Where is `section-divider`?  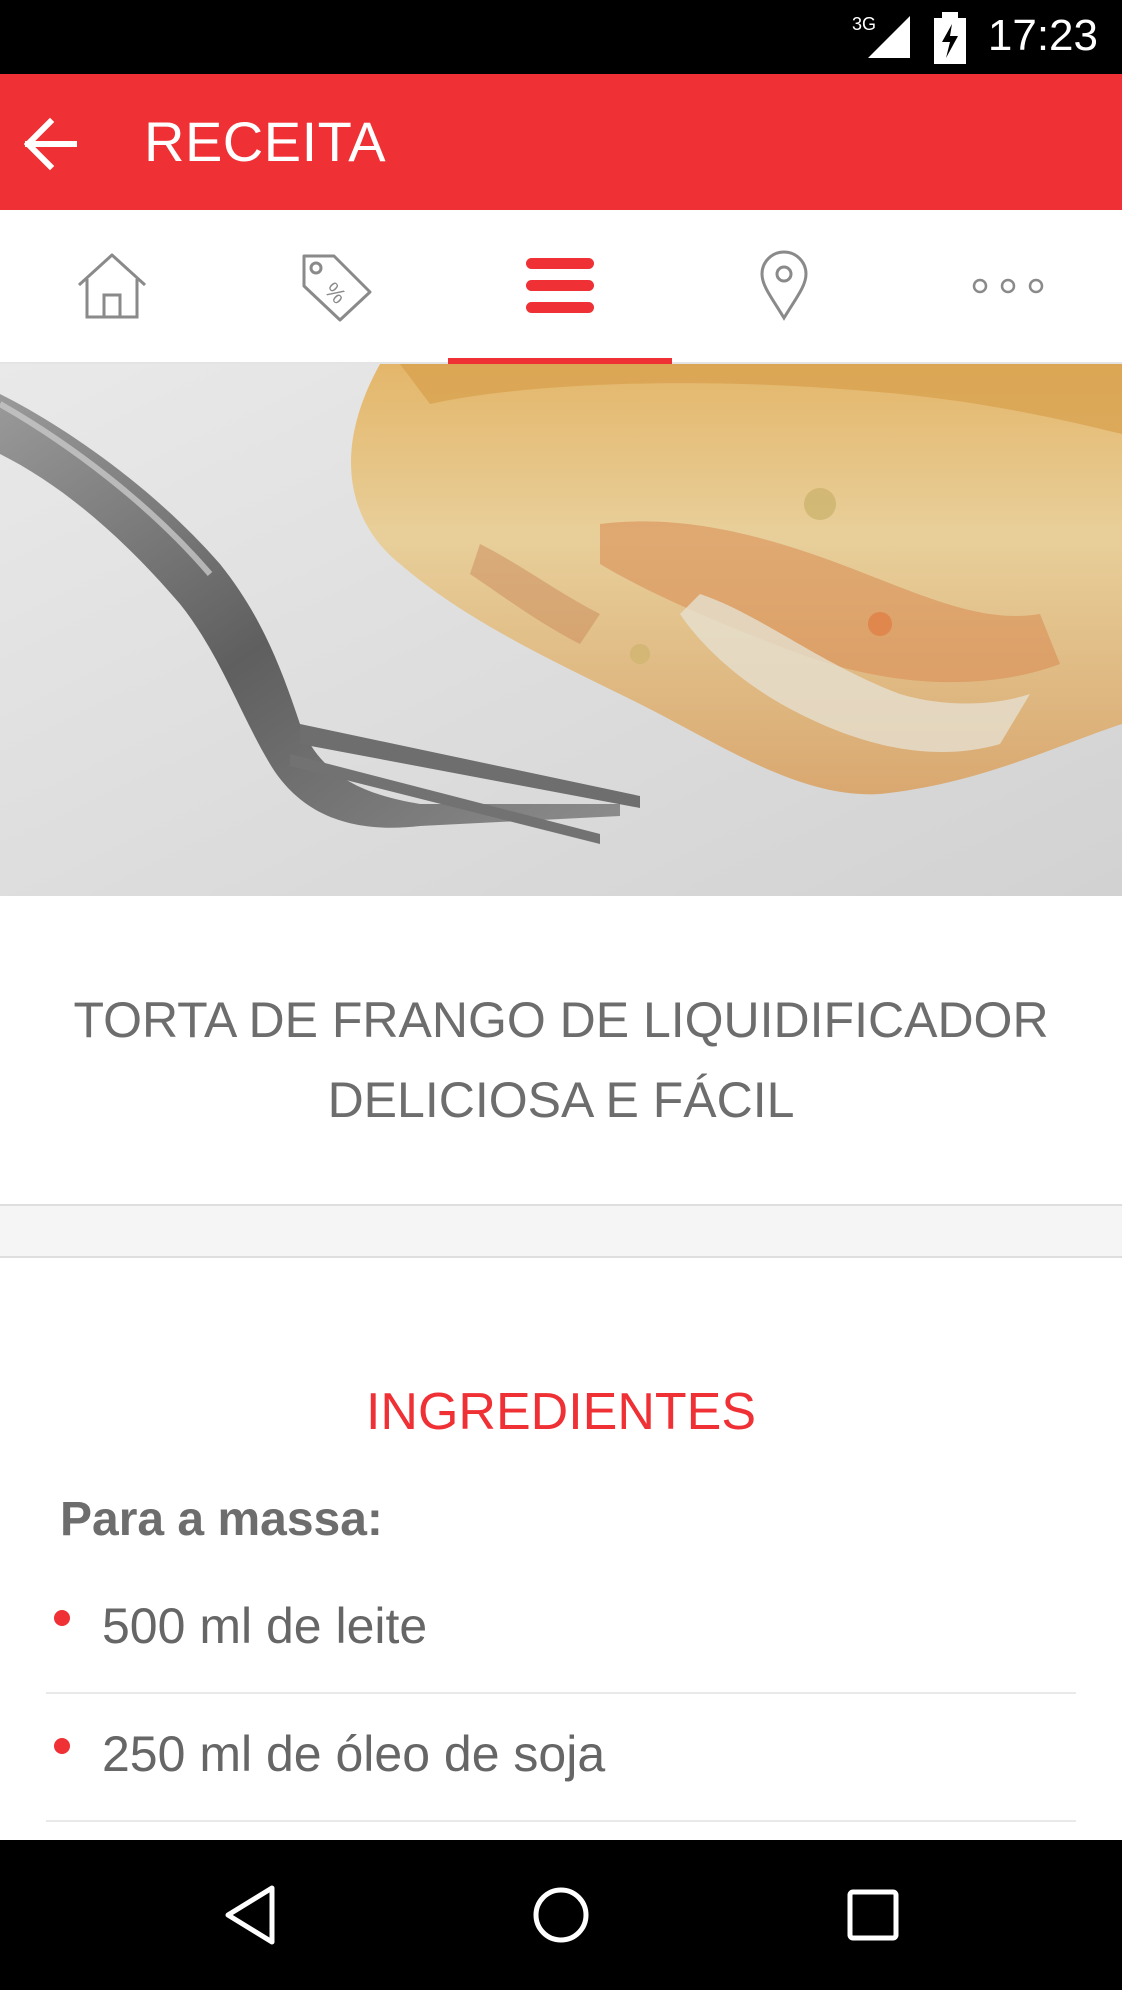
section-divider is located at coordinates (561, 1231).